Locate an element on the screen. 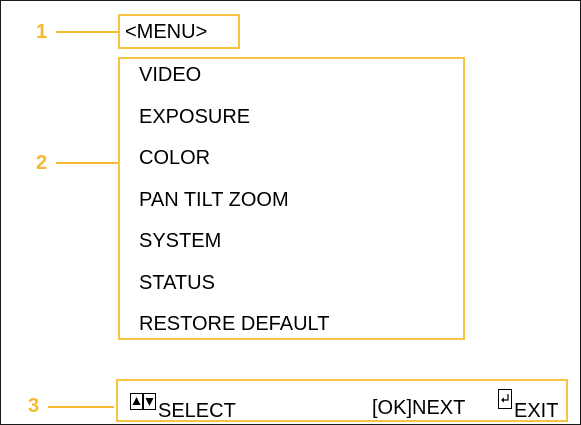  menu-title: <MENU> is located at coordinates (166, 32).